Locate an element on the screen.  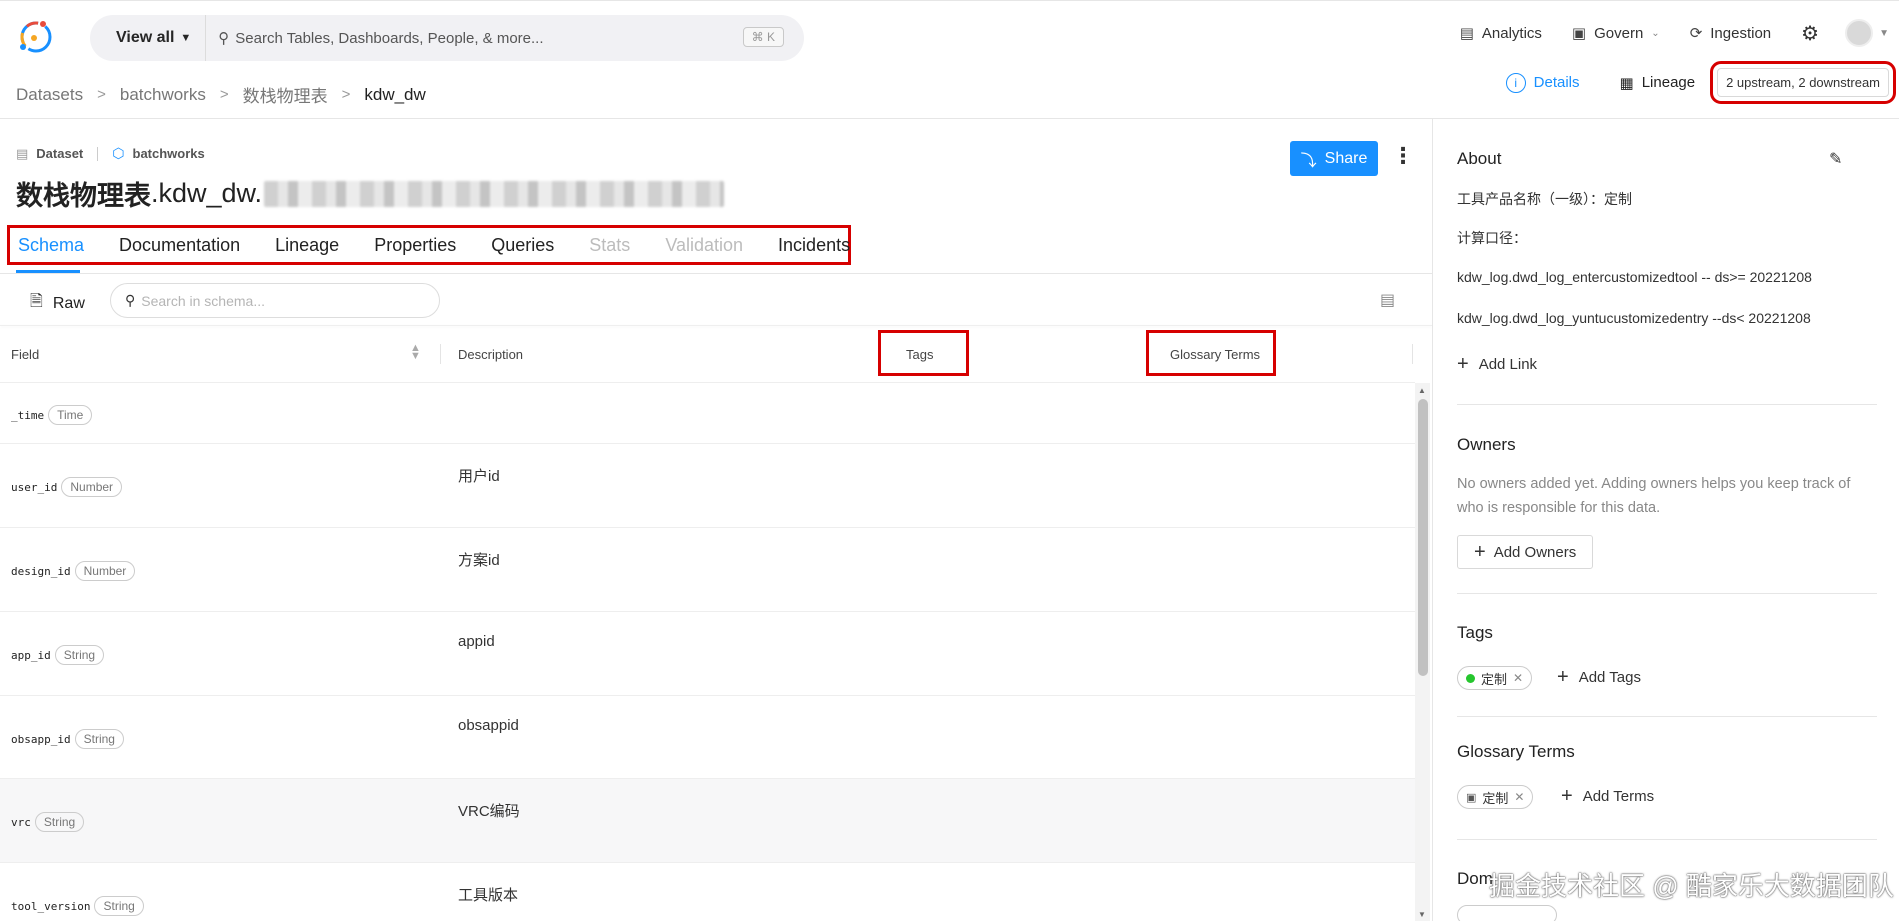
field-name: design_id is located at coordinates (41, 571).